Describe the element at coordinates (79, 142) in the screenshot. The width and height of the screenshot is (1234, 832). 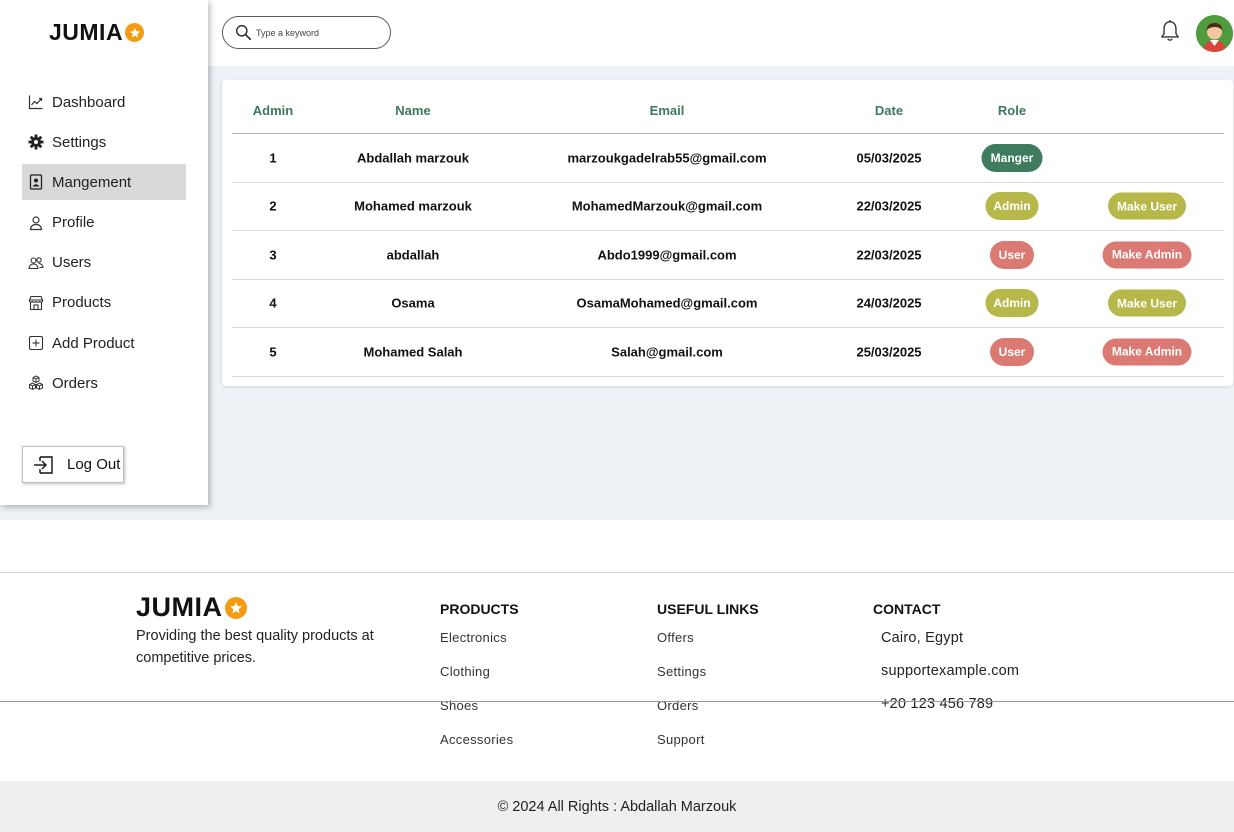
I see `sidebar-item-label: Settings` at that location.